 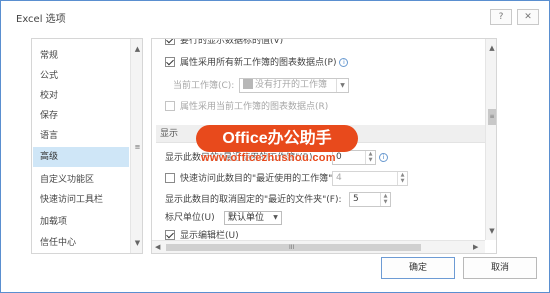 What do you see at coordinates (204, 86) in the screenshot?
I see `current-workbook-label: 当前工作簿(C):` at bounding box center [204, 86].